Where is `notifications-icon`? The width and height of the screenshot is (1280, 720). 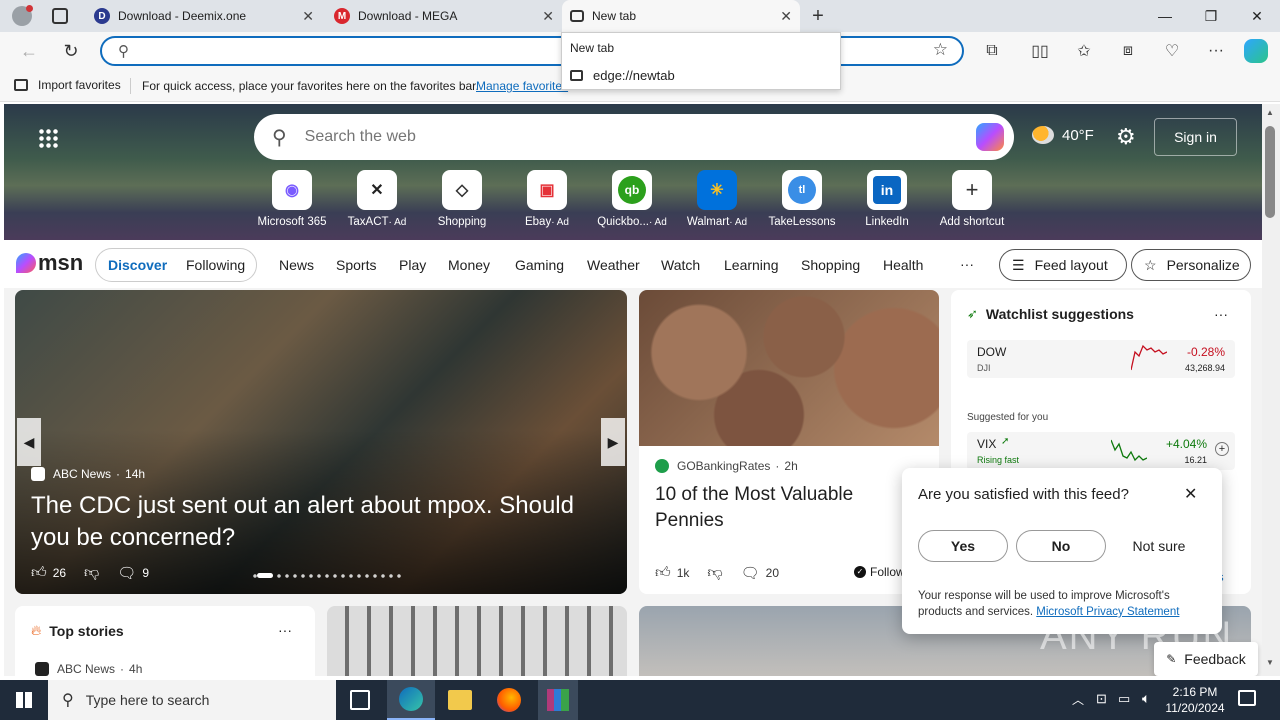
notifications-icon is located at coordinates (1247, 698).